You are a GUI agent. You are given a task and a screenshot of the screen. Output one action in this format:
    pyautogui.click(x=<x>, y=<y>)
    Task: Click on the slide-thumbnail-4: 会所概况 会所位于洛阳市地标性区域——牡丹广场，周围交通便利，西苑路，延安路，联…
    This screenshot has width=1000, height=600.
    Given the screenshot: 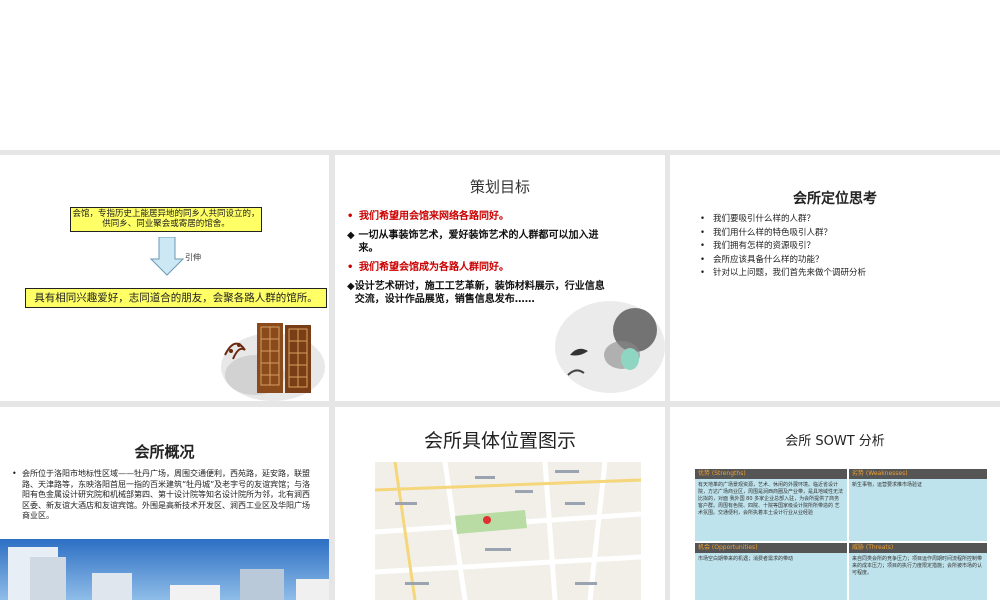 What is the action you would take?
    pyautogui.click(x=164, y=503)
    